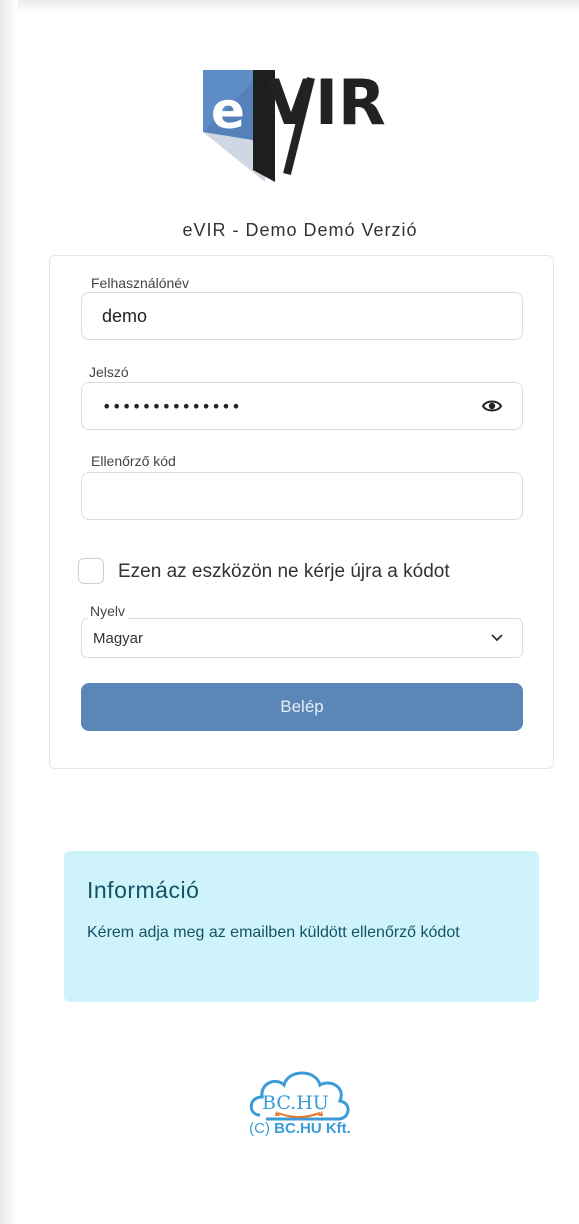 The height and width of the screenshot is (1224, 579). I want to click on svg-text: BC.HU, so click(295, 1103).